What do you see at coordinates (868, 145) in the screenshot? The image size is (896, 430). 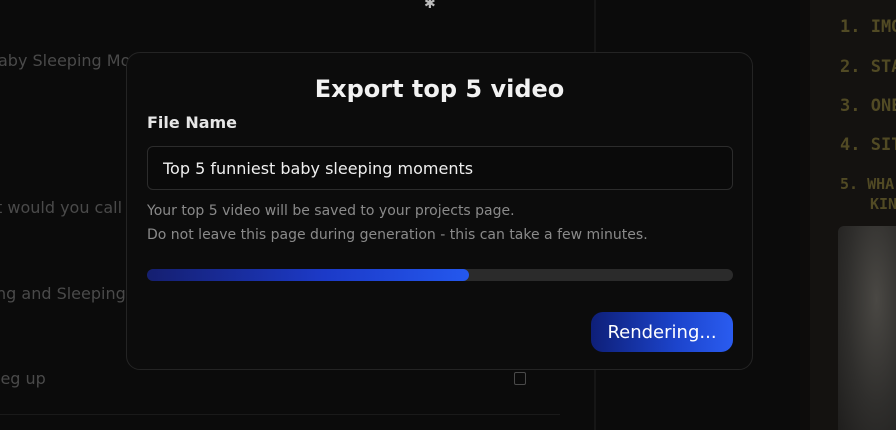 I see `preview-list-item: 4. SIT` at bounding box center [868, 145].